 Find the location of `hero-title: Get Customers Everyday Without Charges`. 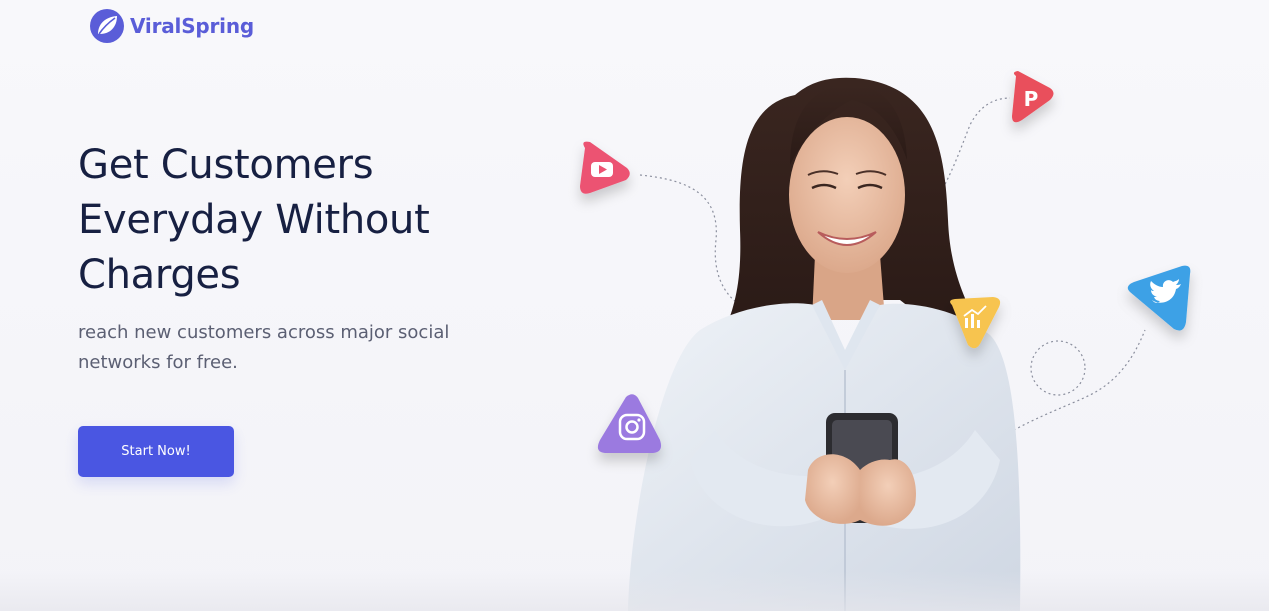

hero-title: Get Customers Everyday Without Charges is located at coordinates (308, 220).